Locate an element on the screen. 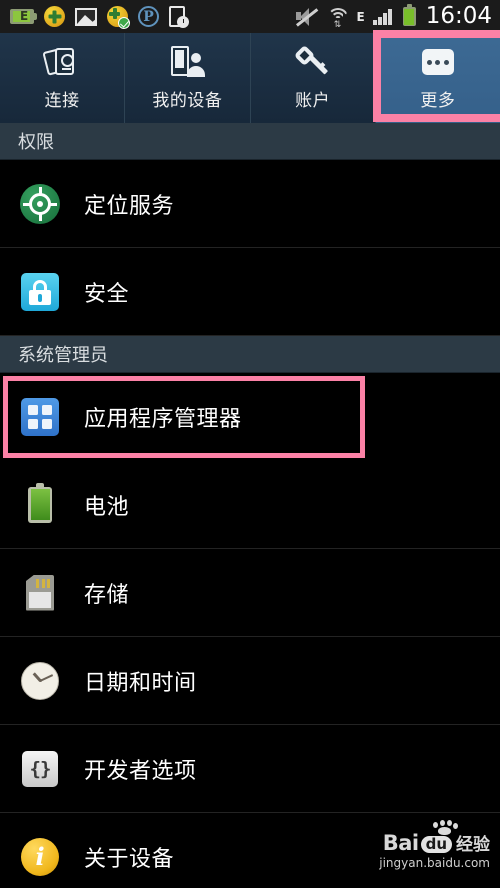 Image resolution: width=500 pixels, height=888 pixels. list-item-battery-label: 电池 is located at coordinates (107, 507).